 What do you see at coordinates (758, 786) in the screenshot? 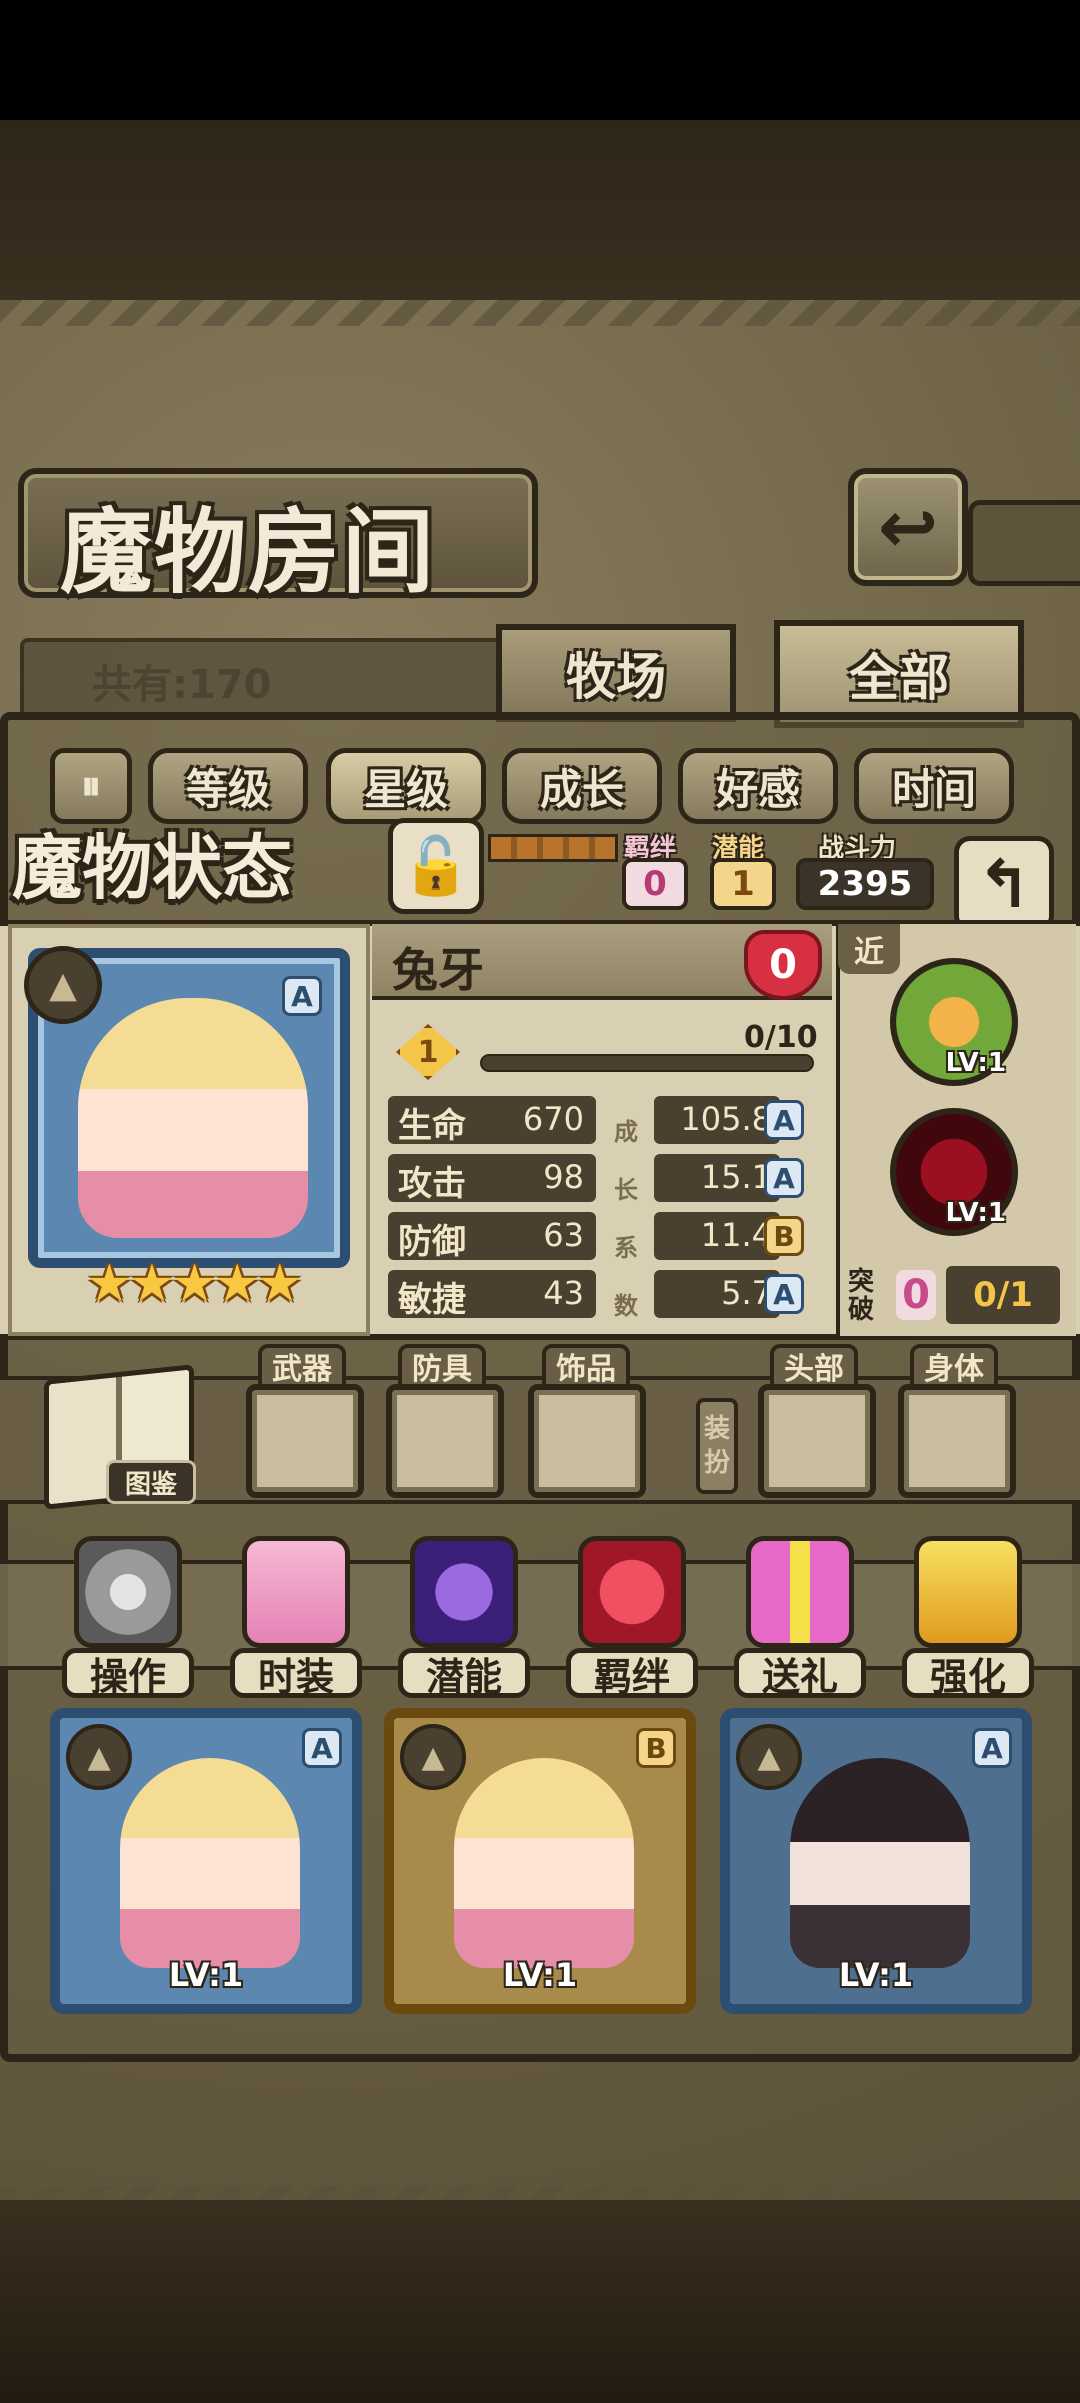
I see `sort-affection-button: 好感` at bounding box center [758, 786].